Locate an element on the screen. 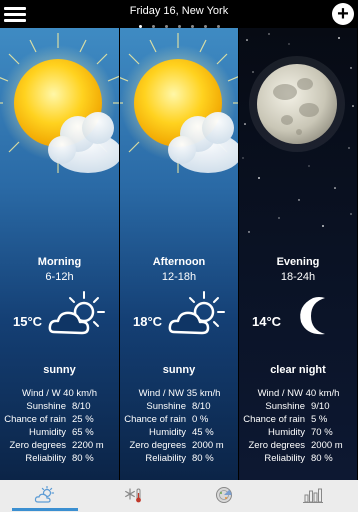 The image size is (358, 512). moon-icon is located at coordinates (312, 316).